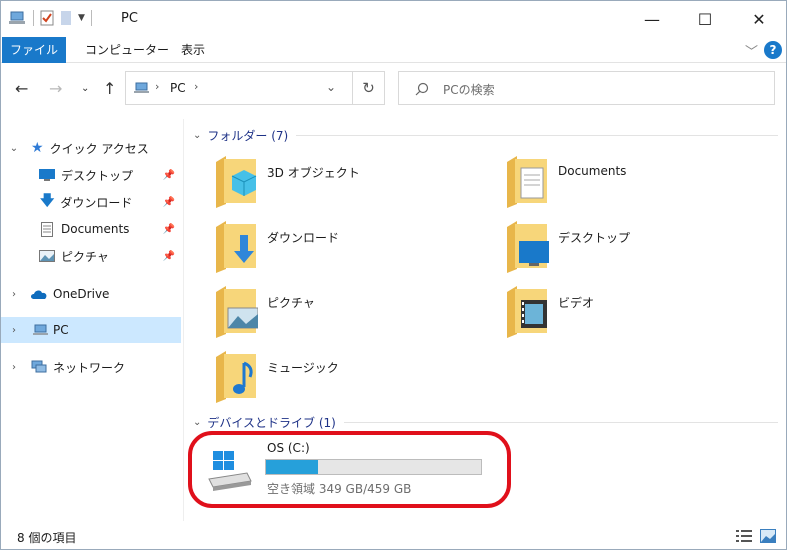 The image size is (787, 550). What do you see at coordinates (349, 469) in the screenshot?
I see `highlight-annotation` at bounding box center [349, 469].